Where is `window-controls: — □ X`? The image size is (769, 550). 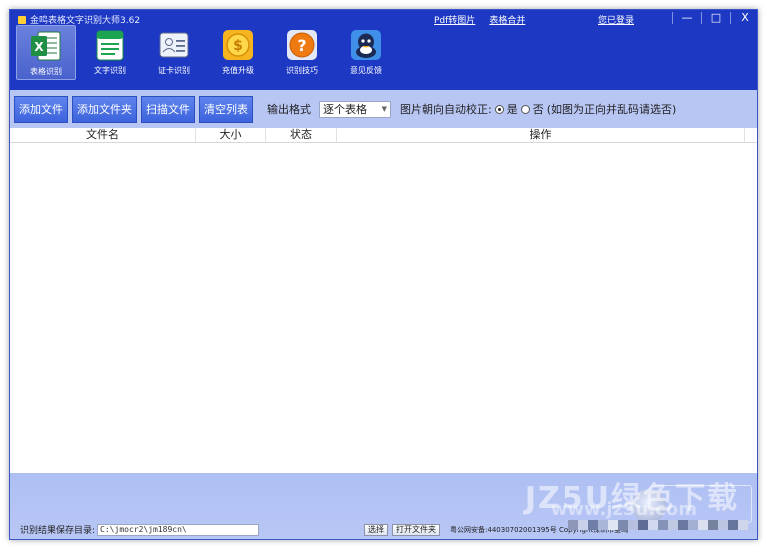 window-controls: — □ X is located at coordinates (707, 17).